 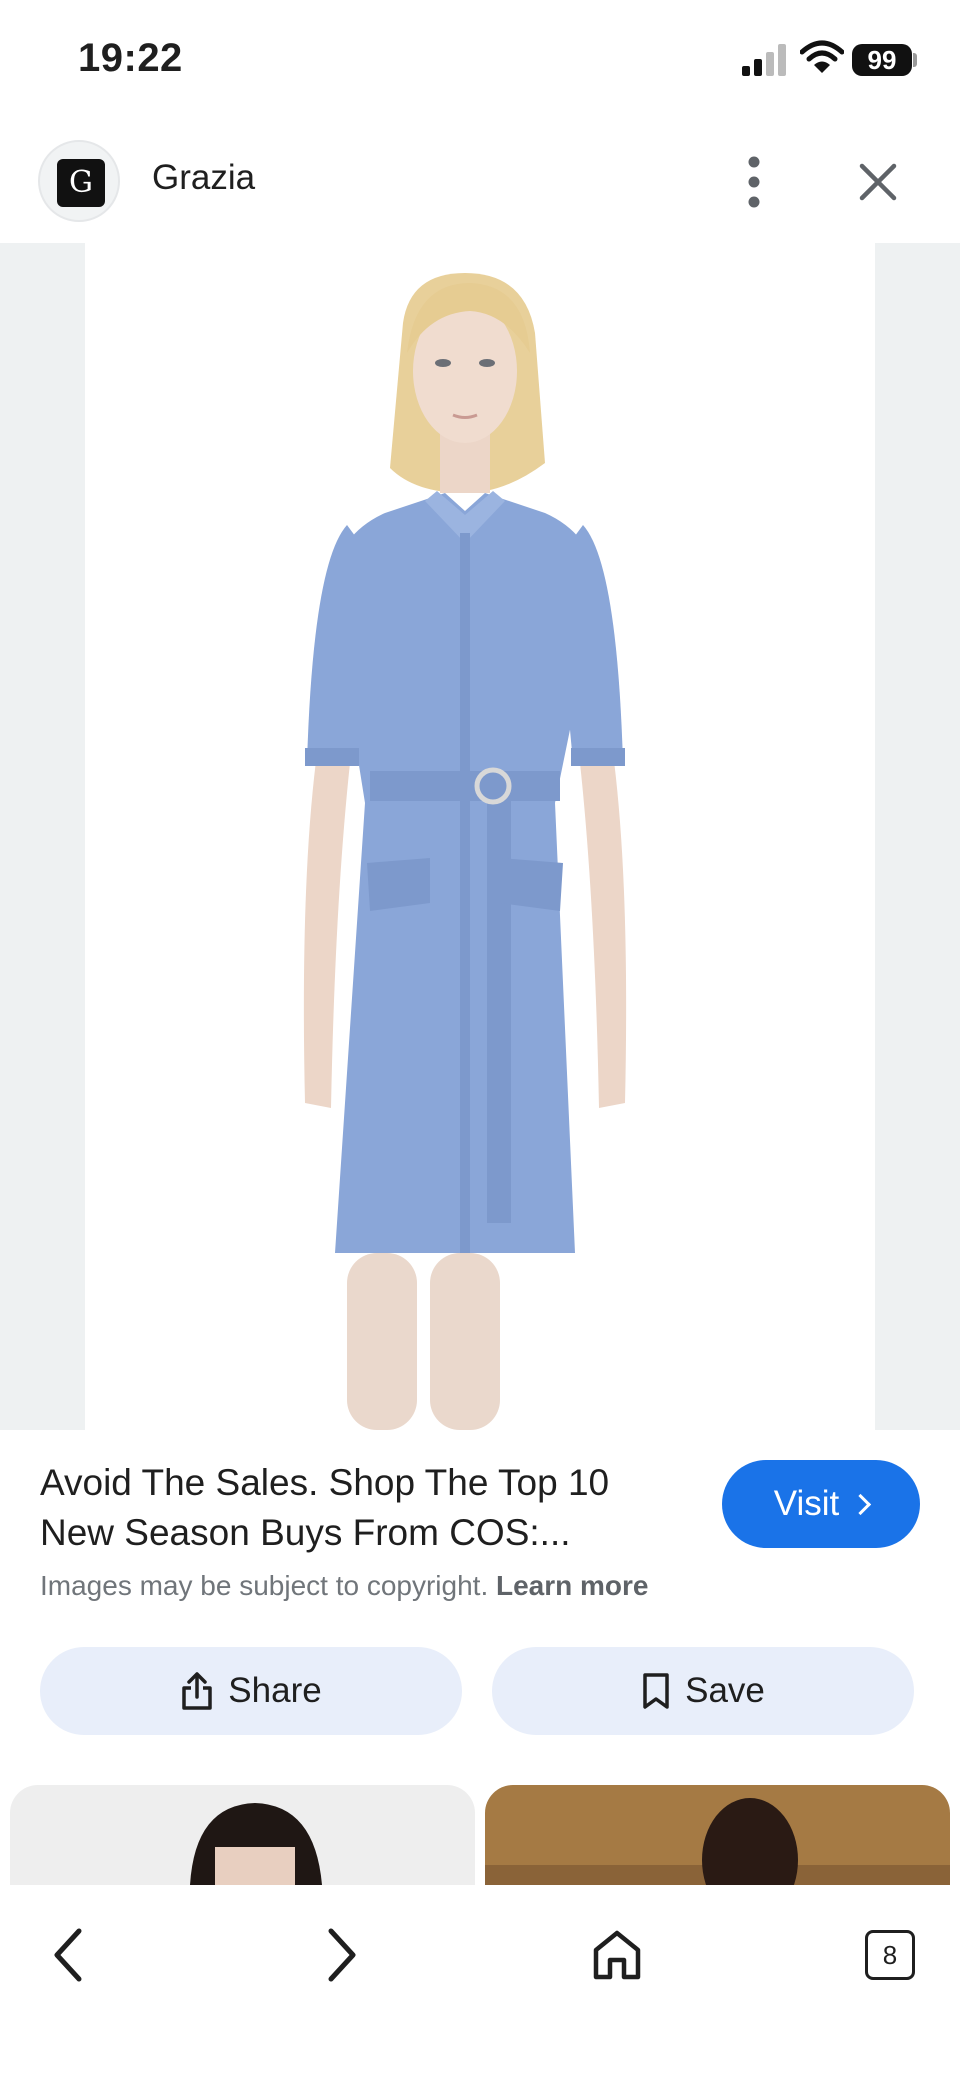 I want to click on more-options-button, so click(x=754, y=182).